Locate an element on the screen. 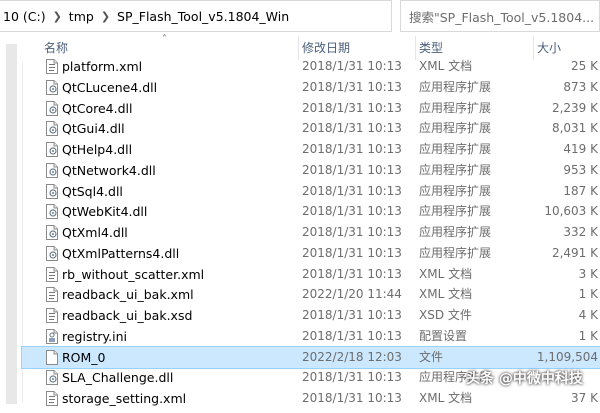  file-size: 332 K is located at coordinates (580, 232).